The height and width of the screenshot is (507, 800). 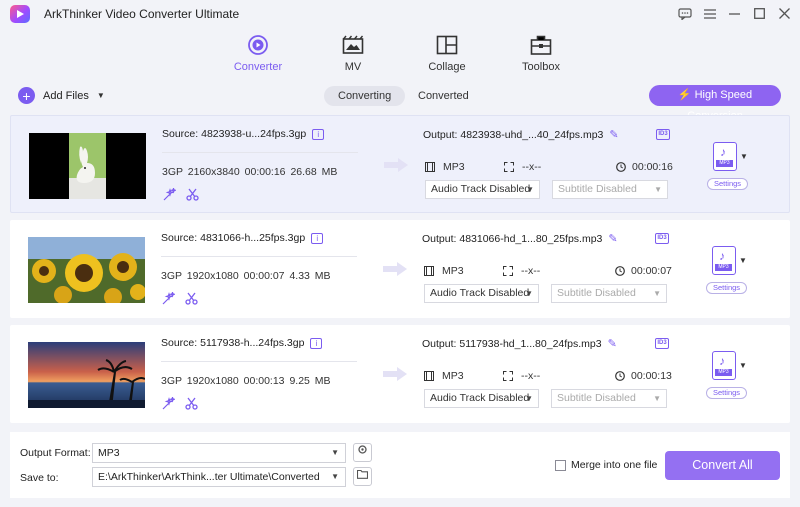 I want to click on source-name: Source: 4831066-h...25fps.3gp, so click(x=233, y=238).